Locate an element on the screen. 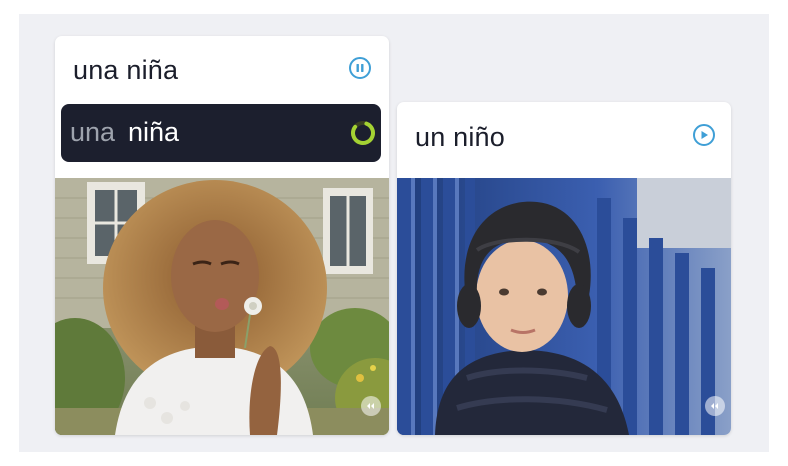  karaoke-current-word: niña is located at coordinates (154, 132).